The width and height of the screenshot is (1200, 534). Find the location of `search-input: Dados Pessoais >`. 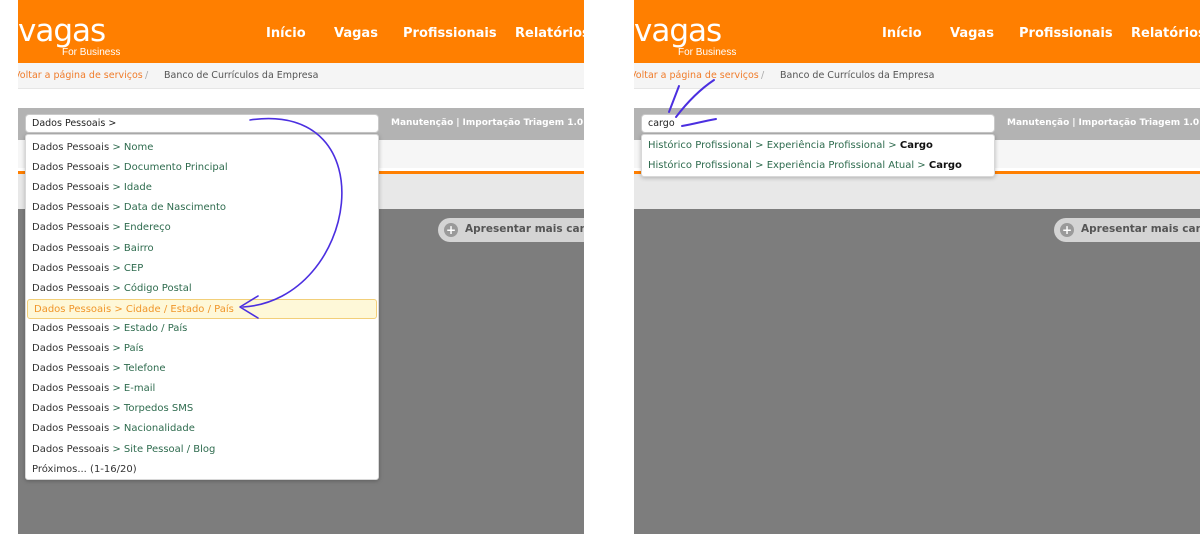

search-input: Dados Pessoais > is located at coordinates (202, 123).